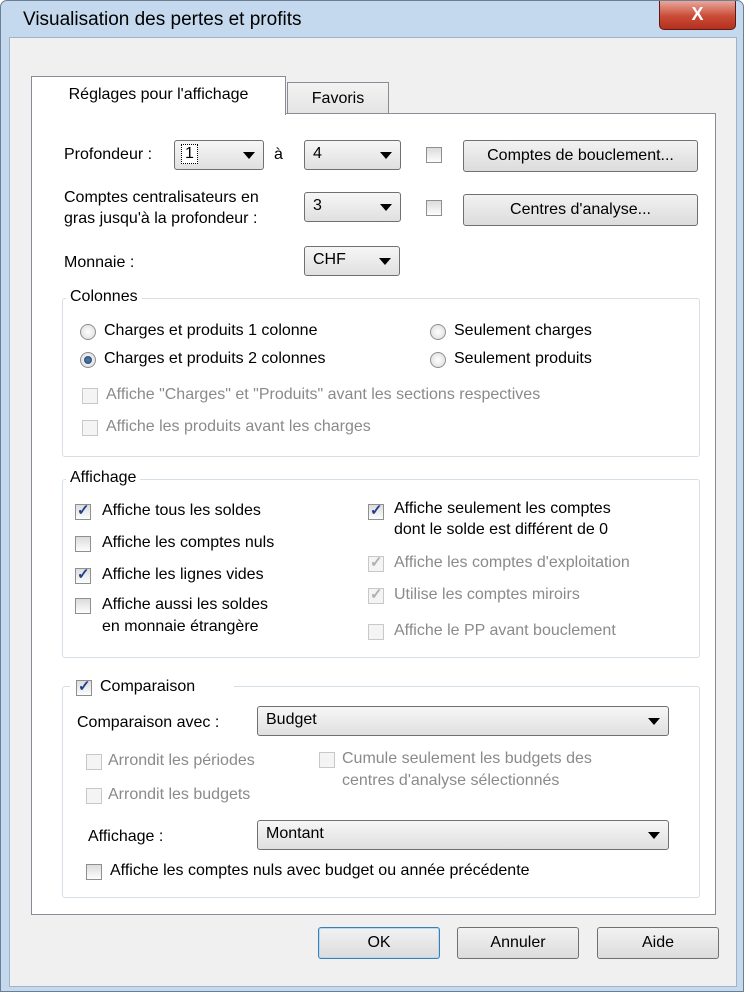  I want to click on tab-favorites: Favoris, so click(338, 98).